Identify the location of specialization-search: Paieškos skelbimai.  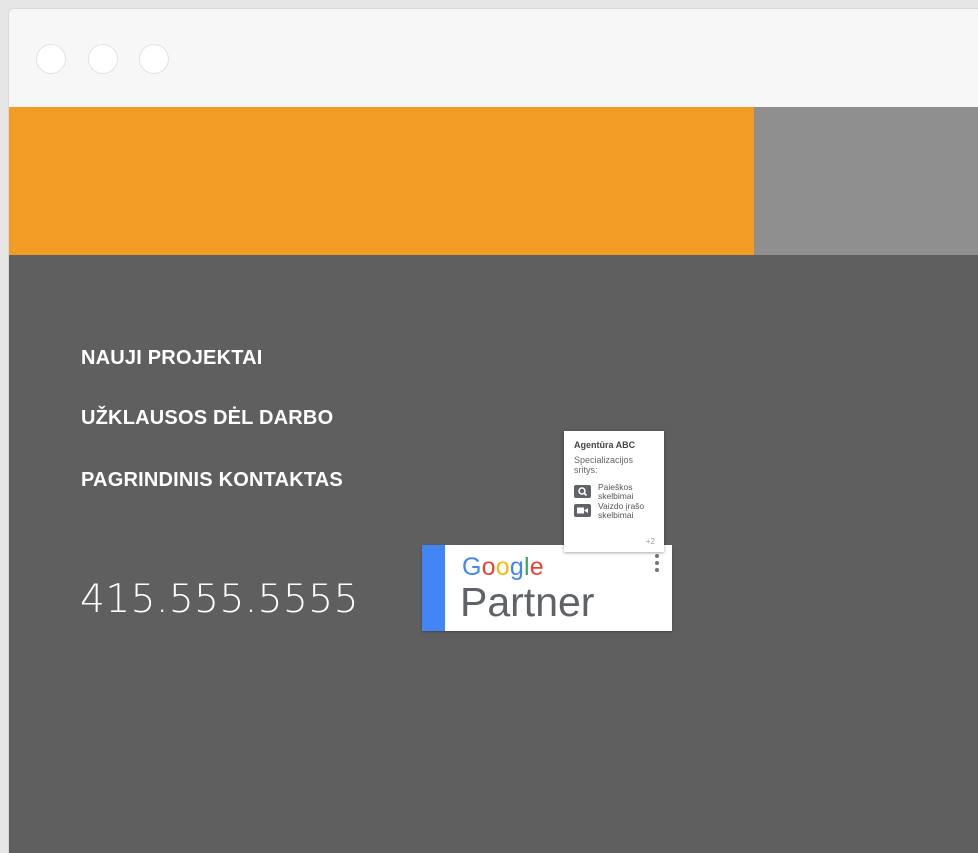
(617, 493).